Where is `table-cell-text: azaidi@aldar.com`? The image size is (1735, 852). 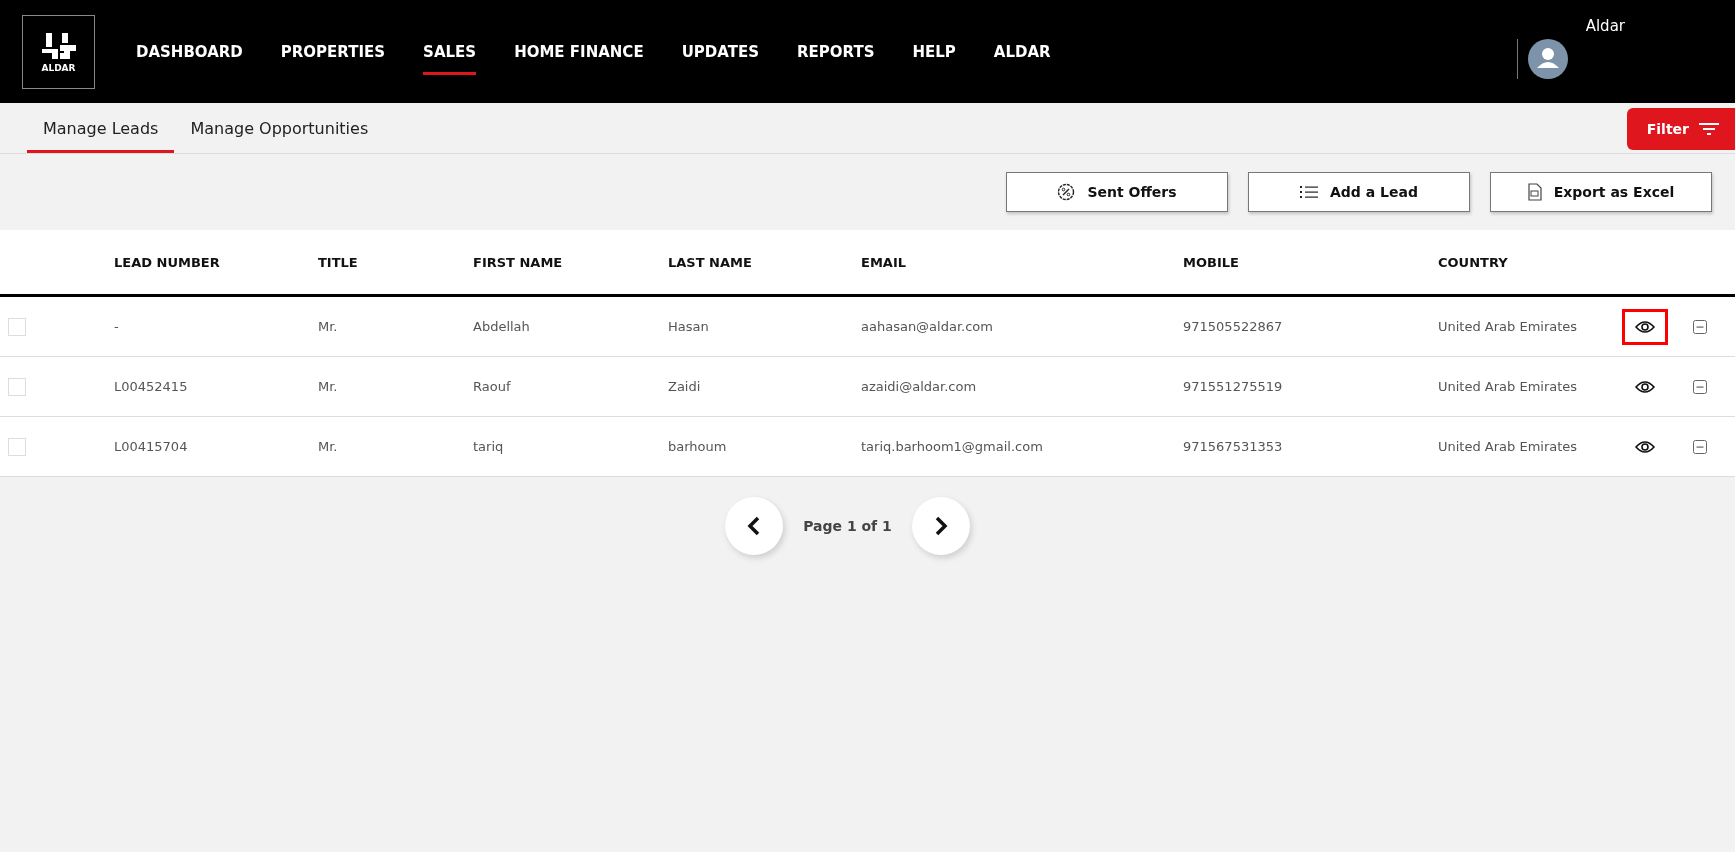 table-cell-text: azaidi@aldar.com is located at coordinates (919, 386).